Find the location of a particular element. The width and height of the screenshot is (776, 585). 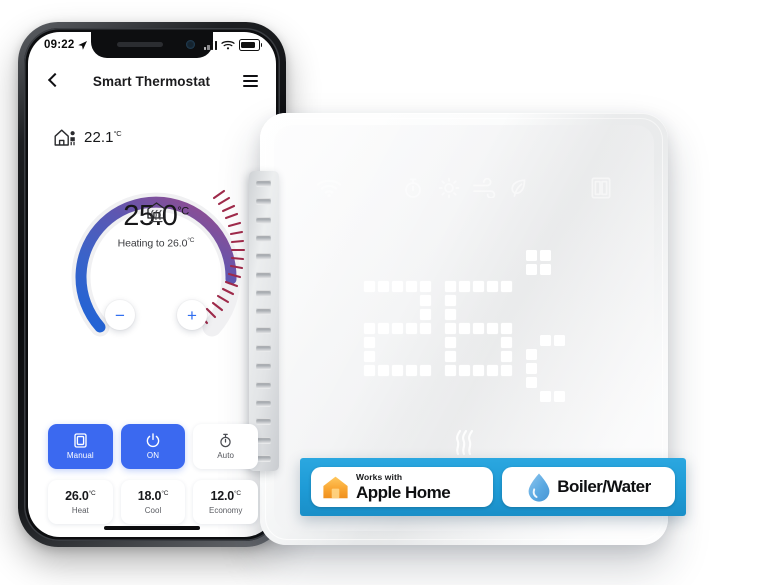

page-title: Smart Thermostat is located at coordinates (151, 81).